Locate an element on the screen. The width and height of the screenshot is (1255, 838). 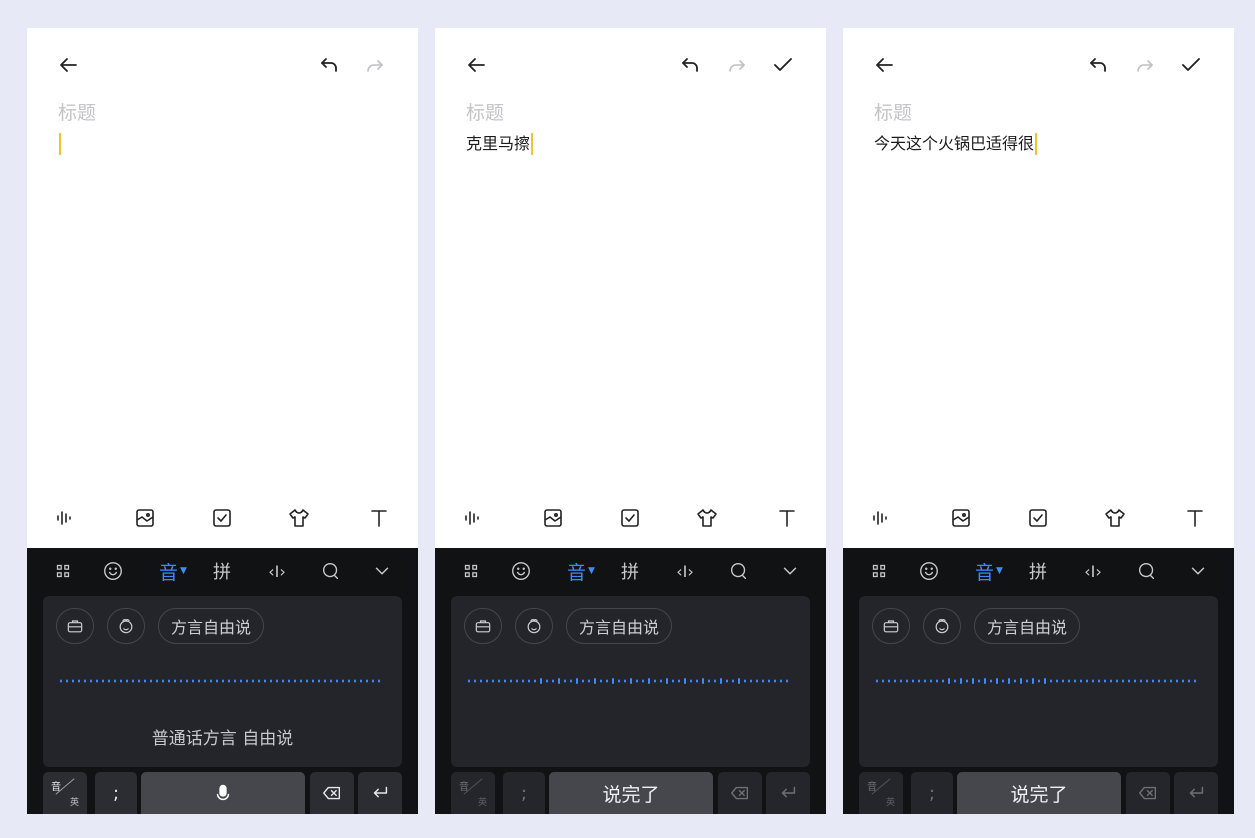
keyboard-bottom-row: 音英 ; is located at coordinates (222, 793).